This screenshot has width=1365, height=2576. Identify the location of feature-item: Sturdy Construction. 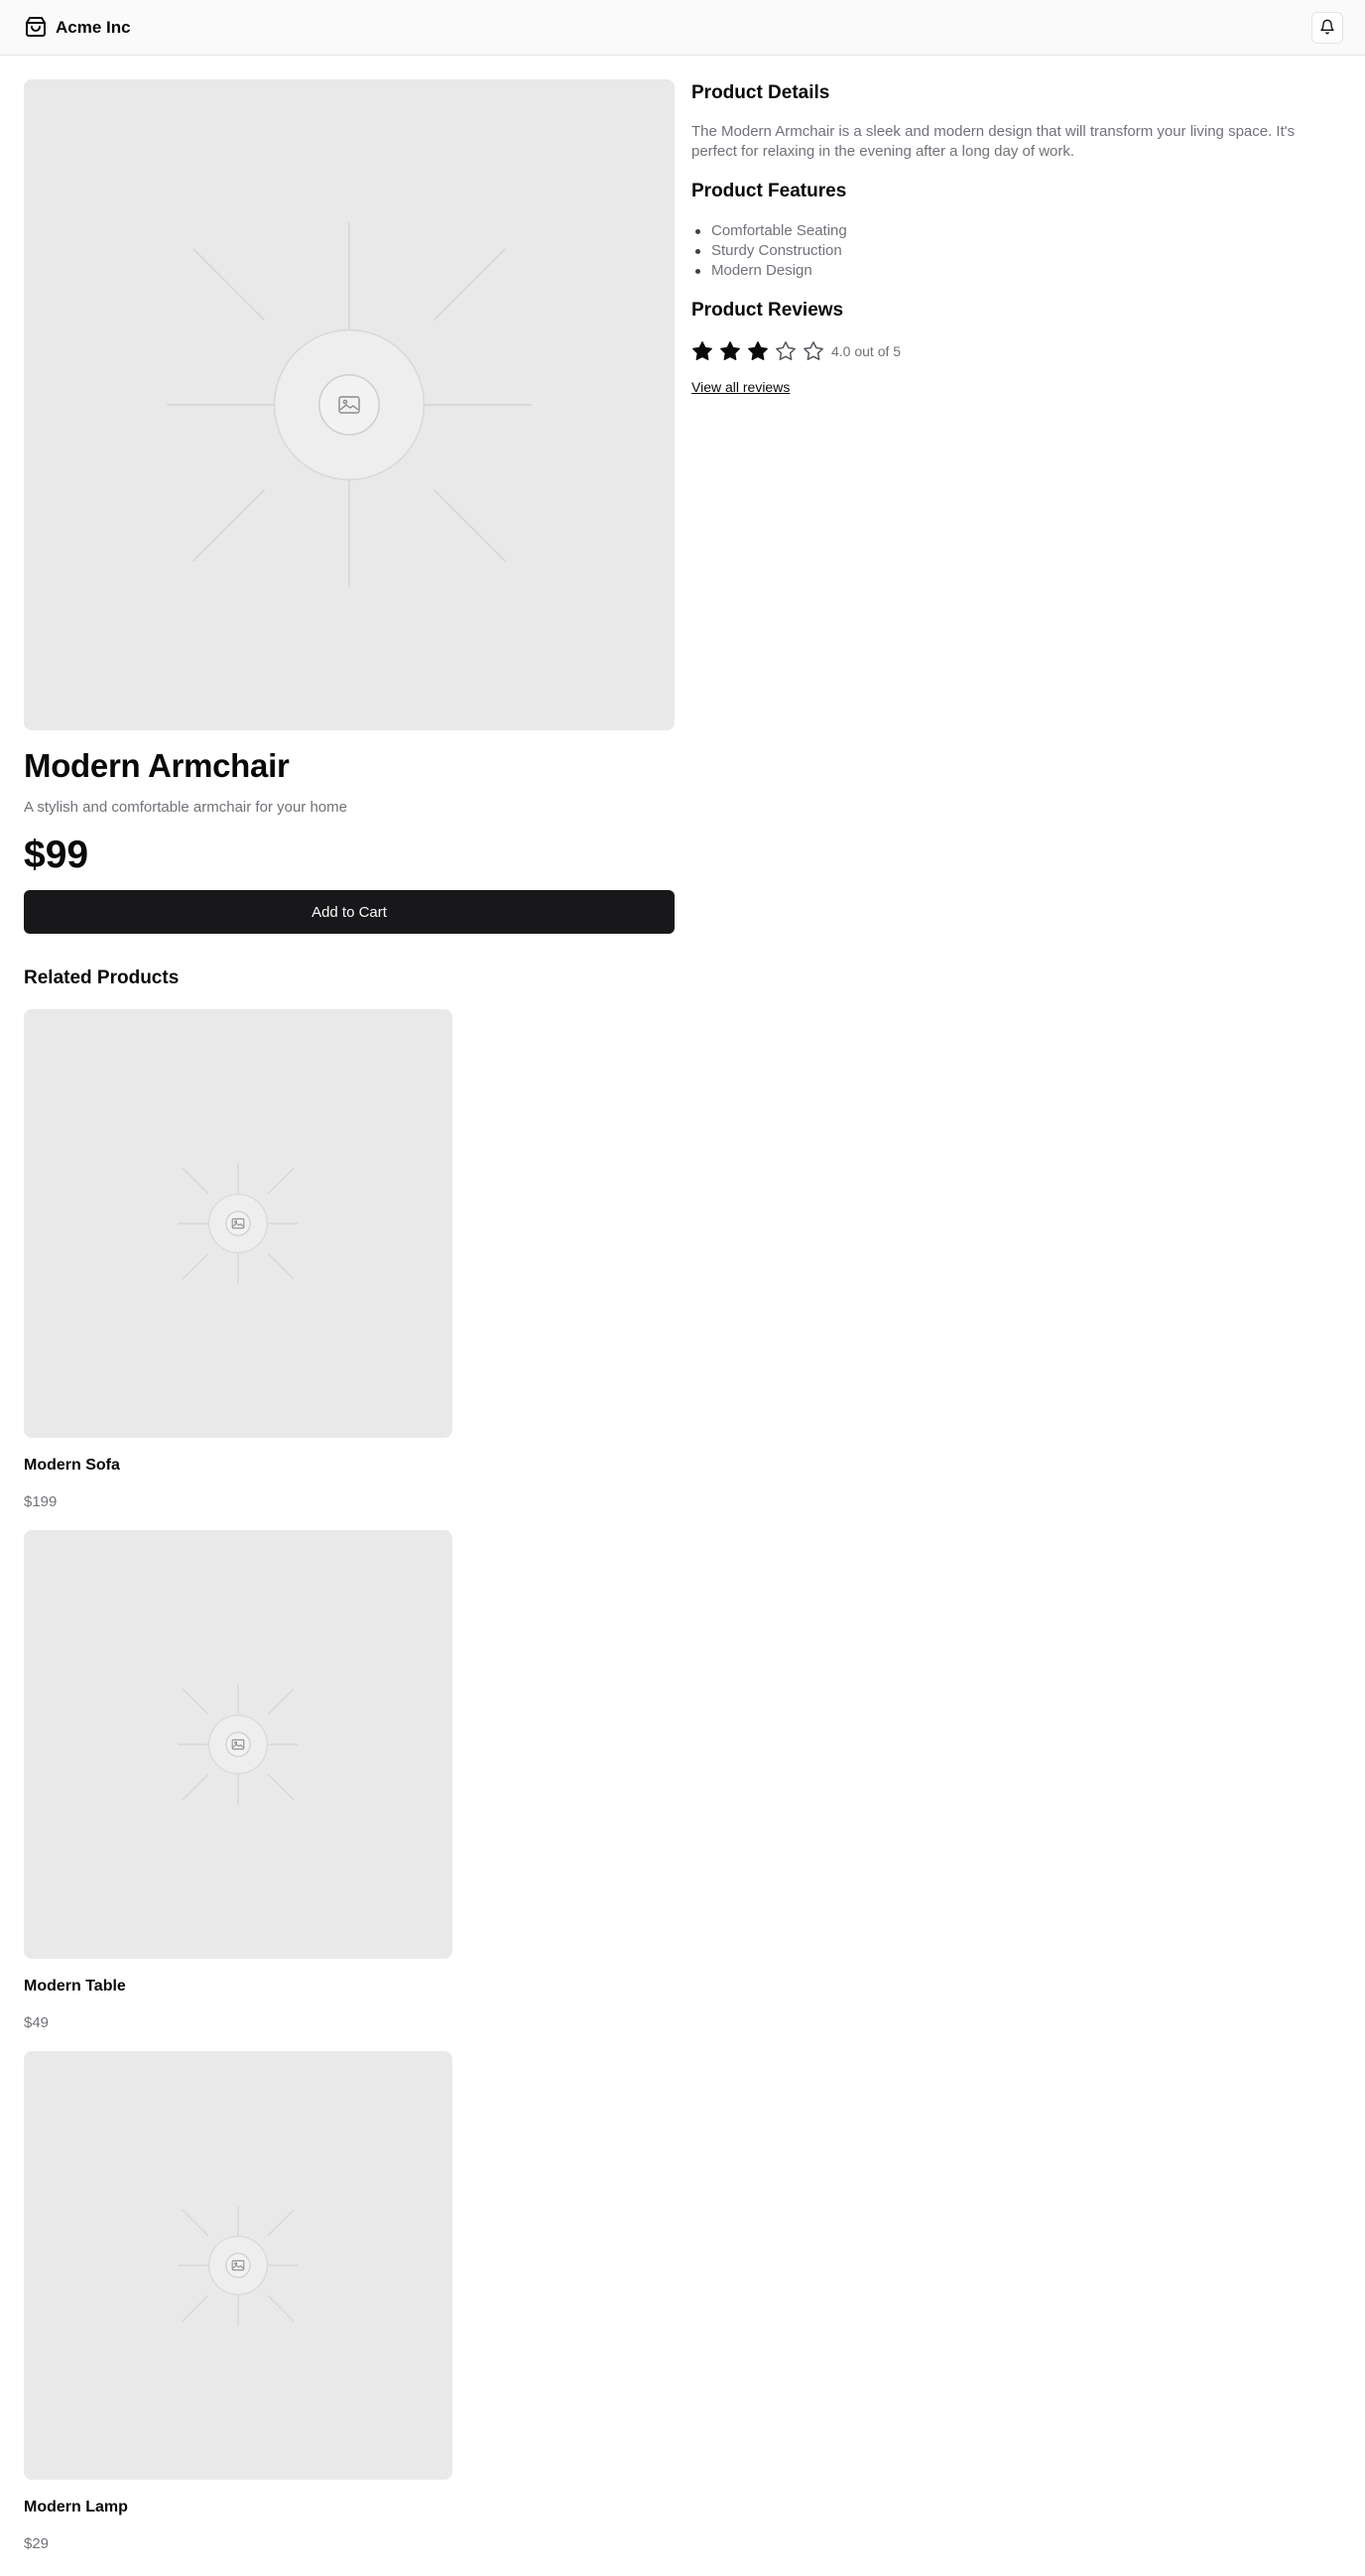
(769, 251).